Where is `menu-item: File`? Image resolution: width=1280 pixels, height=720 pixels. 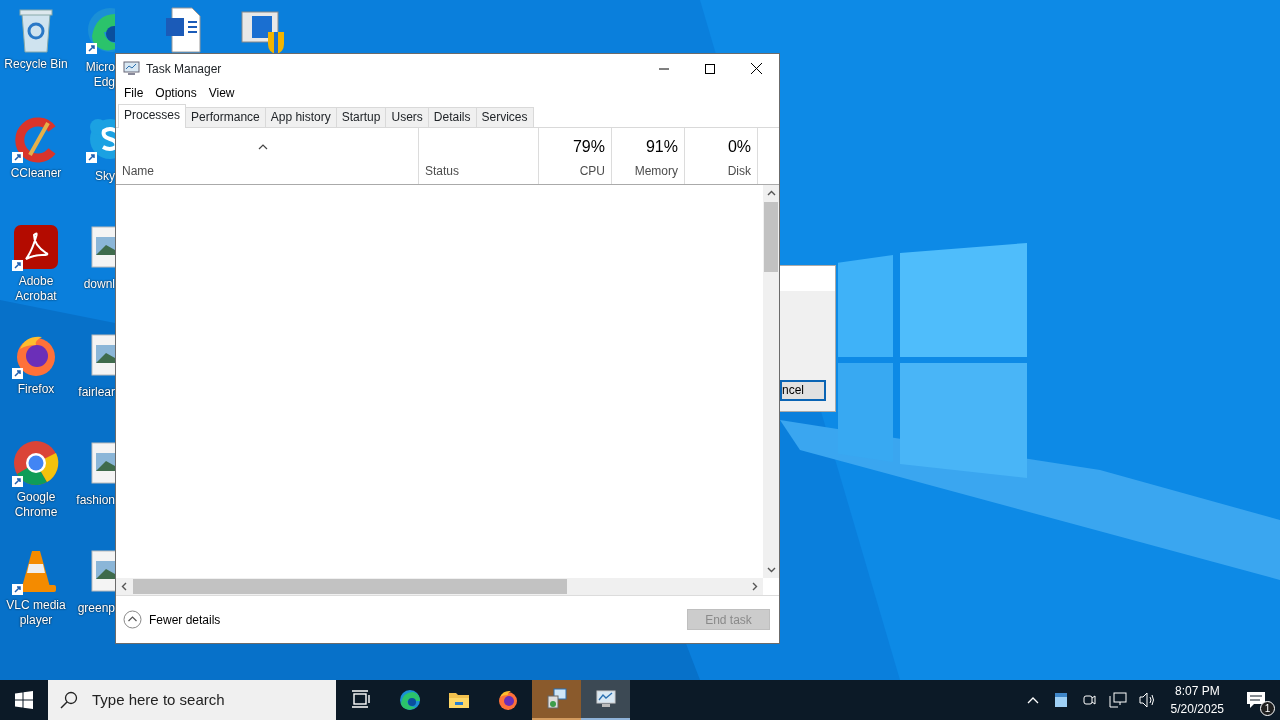
menu-item: File is located at coordinates (134, 93).